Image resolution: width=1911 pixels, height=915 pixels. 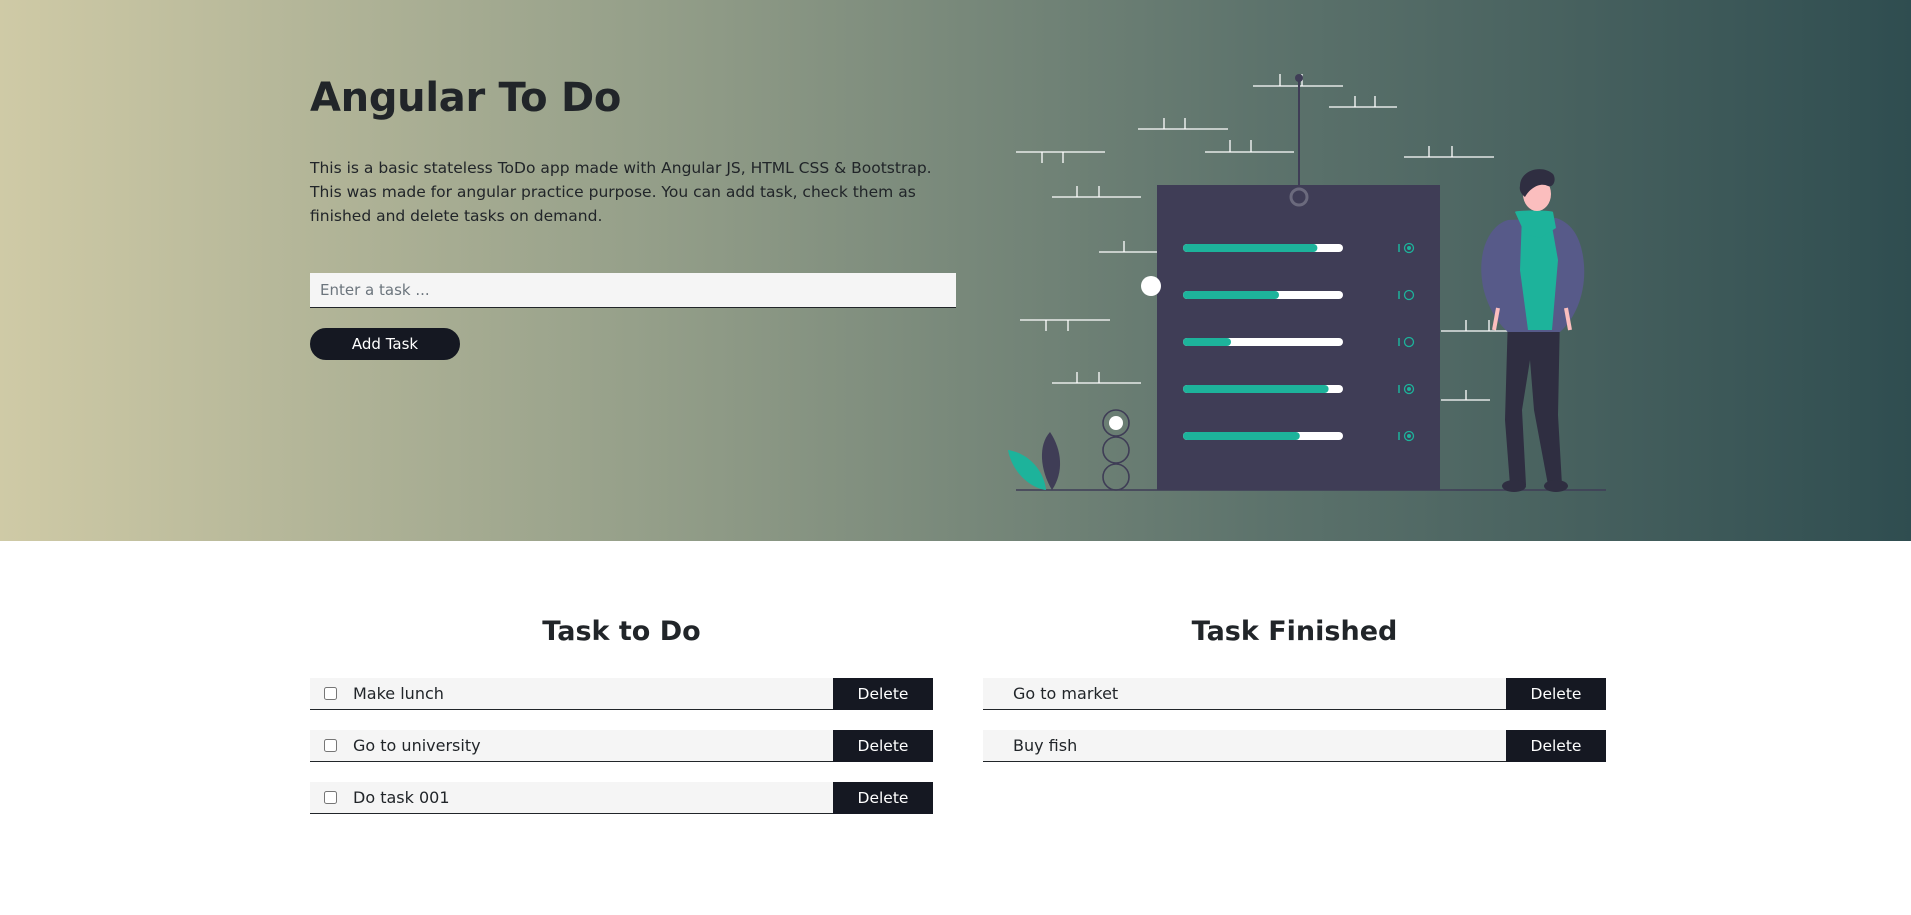 I want to click on app-title: Angular To Do, so click(x=466, y=98).